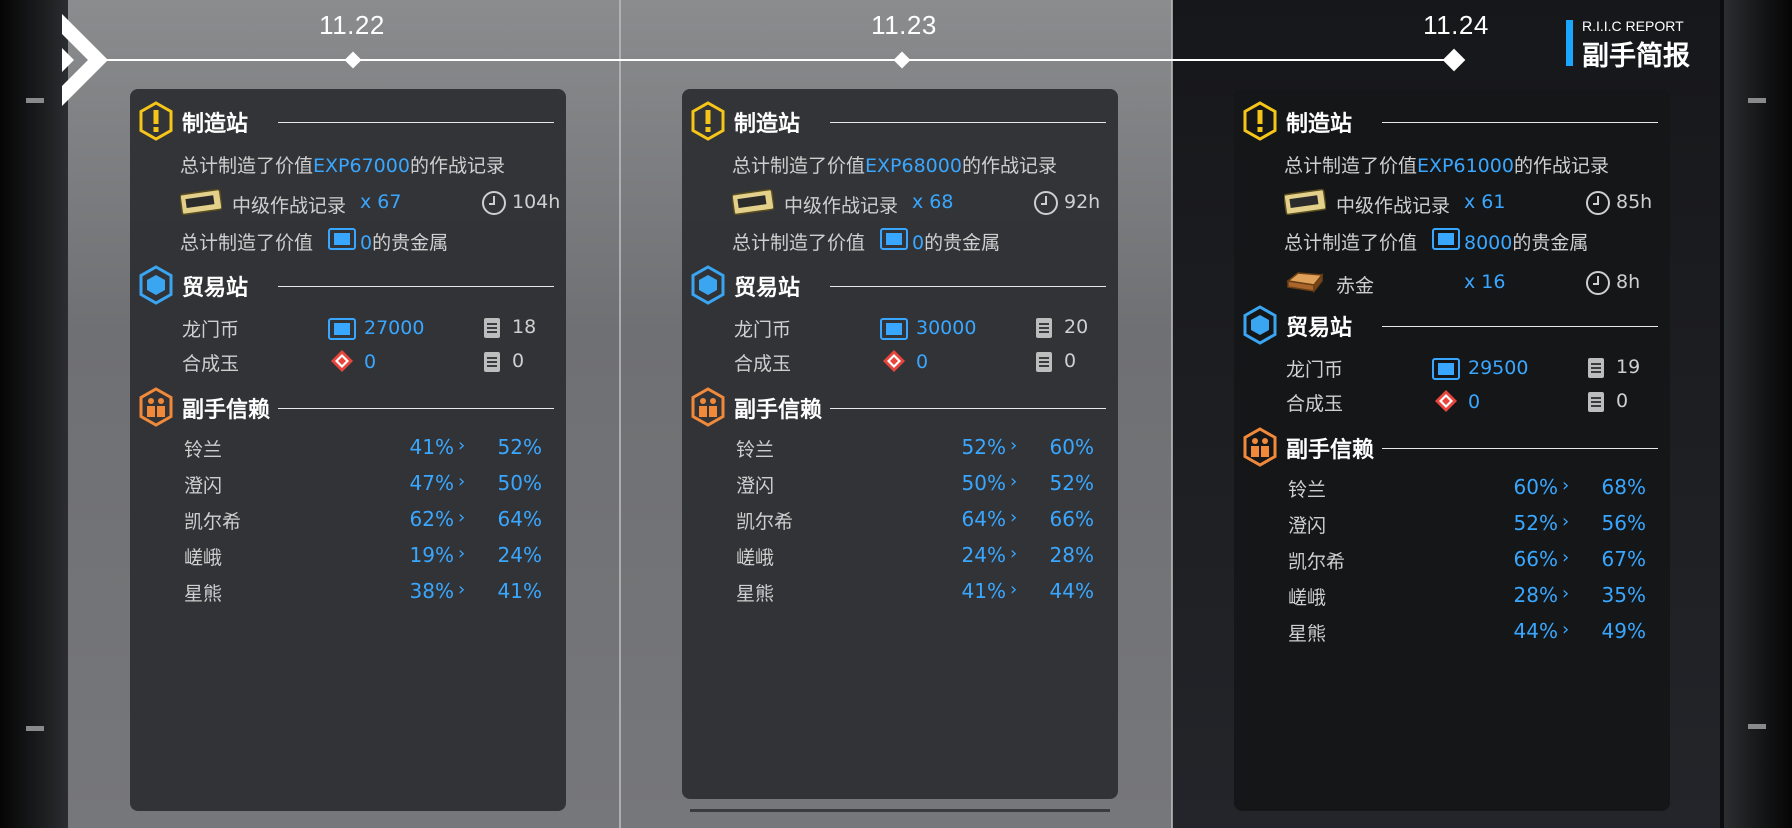 The height and width of the screenshot is (828, 1792). Describe the element at coordinates (1478, 488) in the screenshot. I see `trust-row: 铃兰 60% › 68%` at that location.